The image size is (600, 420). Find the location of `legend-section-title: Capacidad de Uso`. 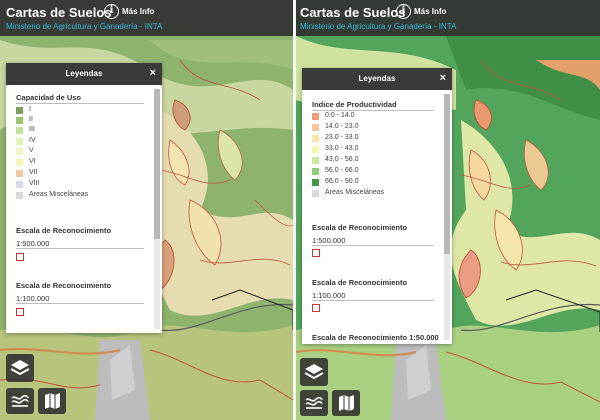

legend-section-title: Capacidad de Uso is located at coordinates (49, 97).